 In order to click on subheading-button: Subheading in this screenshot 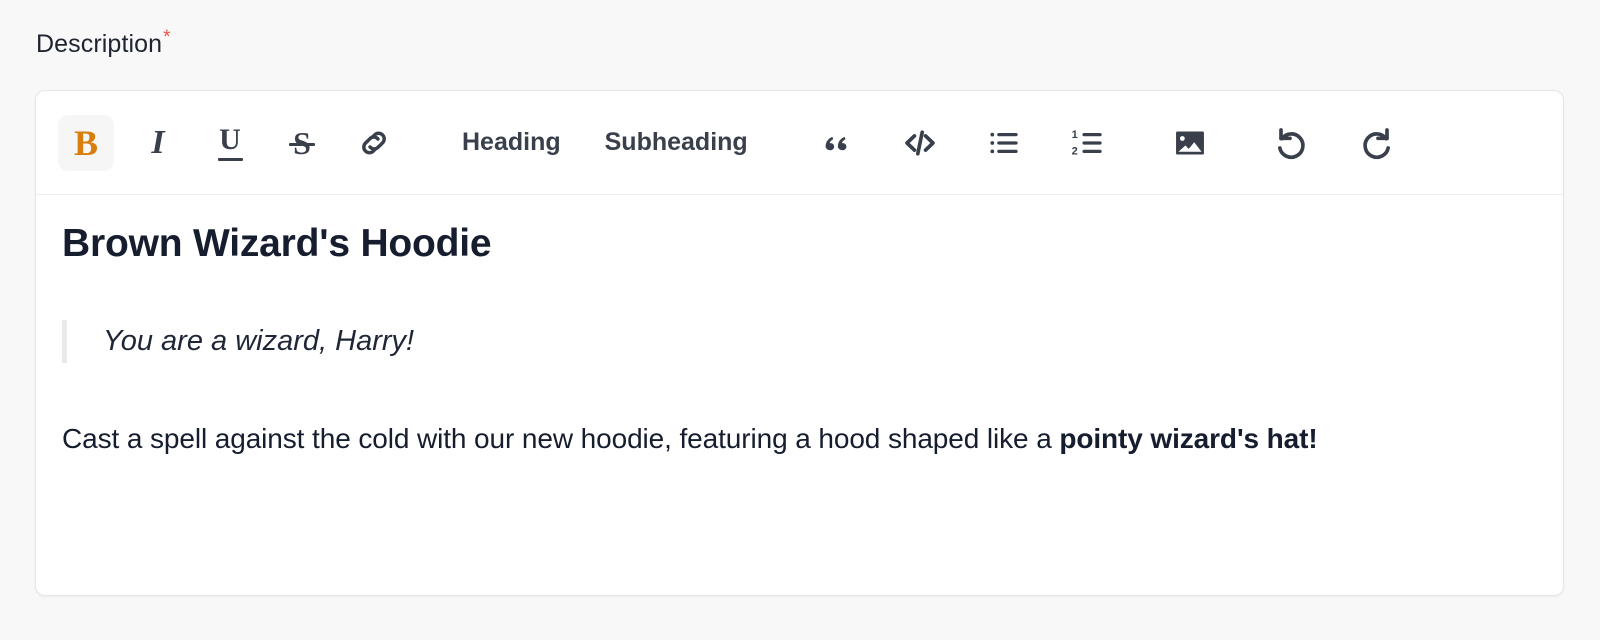, I will do `click(676, 143)`.